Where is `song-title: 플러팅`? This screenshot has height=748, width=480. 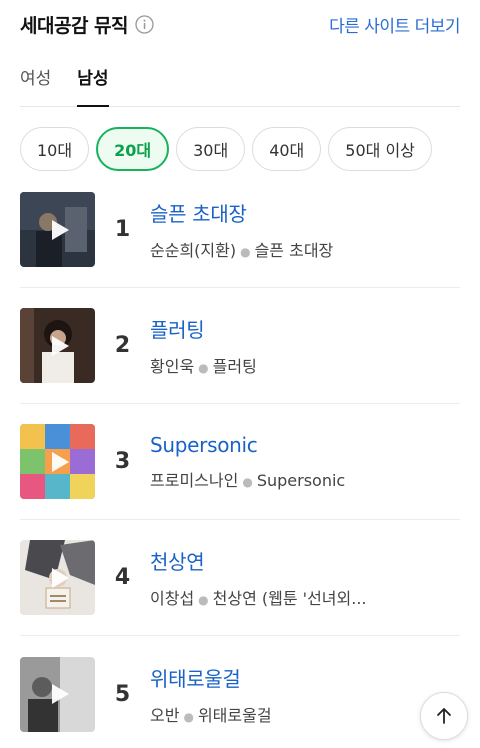 song-title: 플러팅 is located at coordinates (305, 328).